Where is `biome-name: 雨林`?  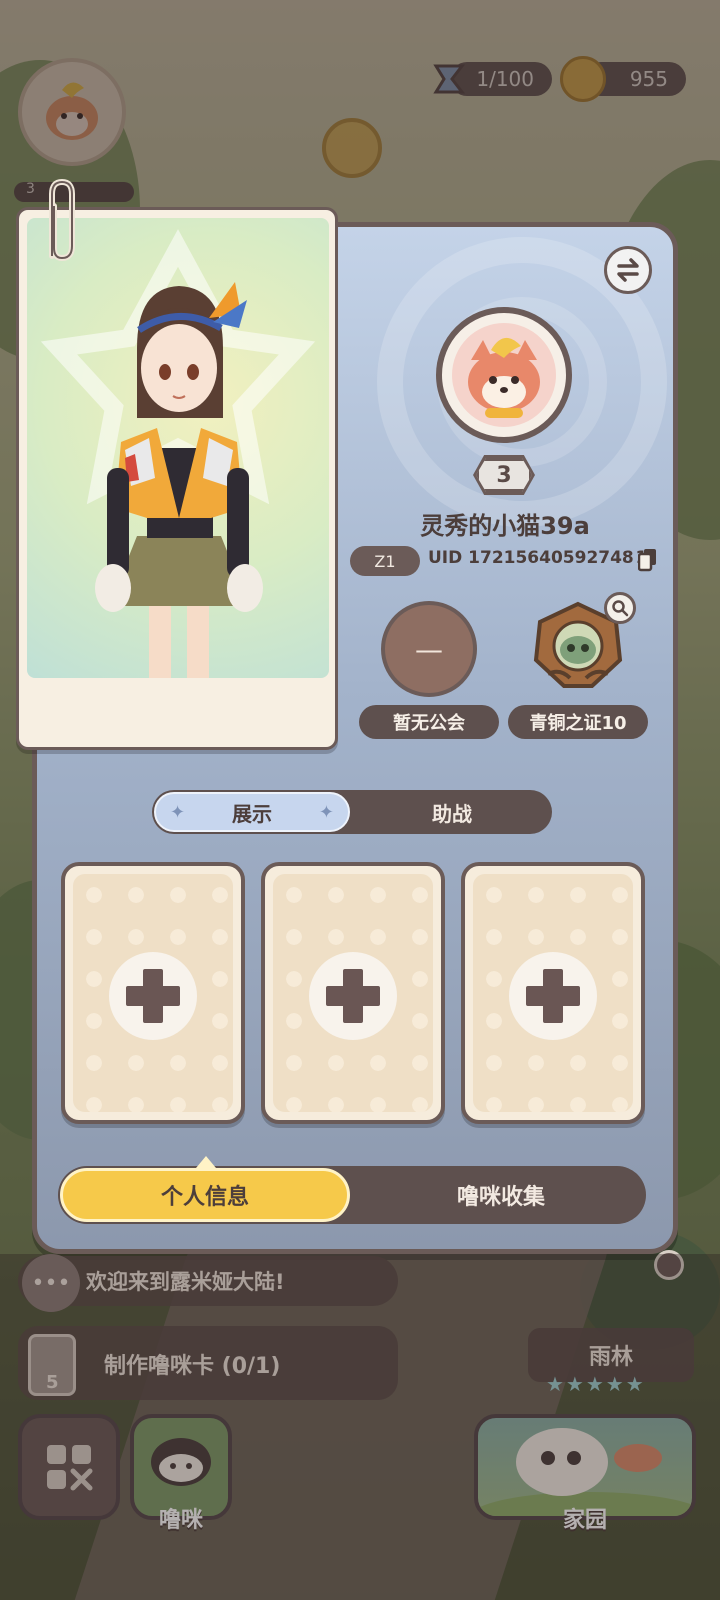
biome-name: 雨林 is located at coordinates (610, 1357).